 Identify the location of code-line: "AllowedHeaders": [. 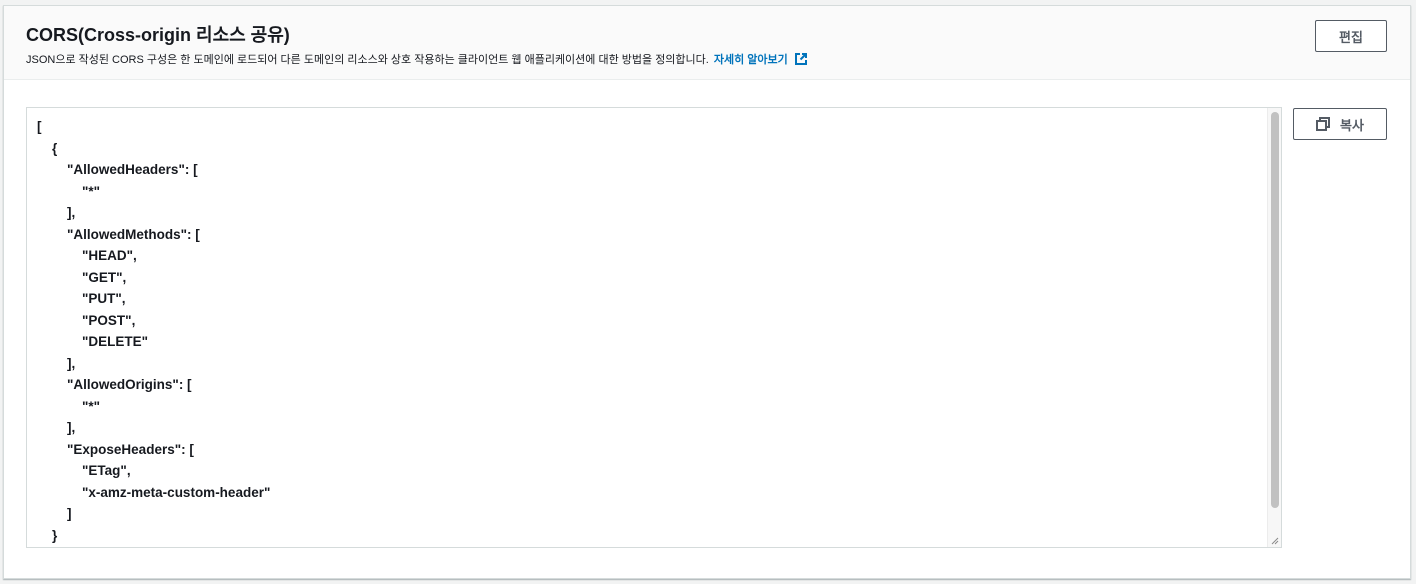
(117, 169).